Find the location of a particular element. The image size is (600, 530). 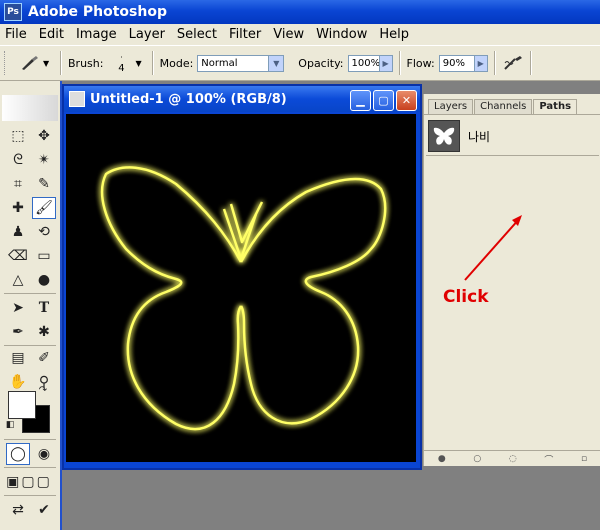

pen-tool-icon: ✒ is located at coordinates (18, 332).